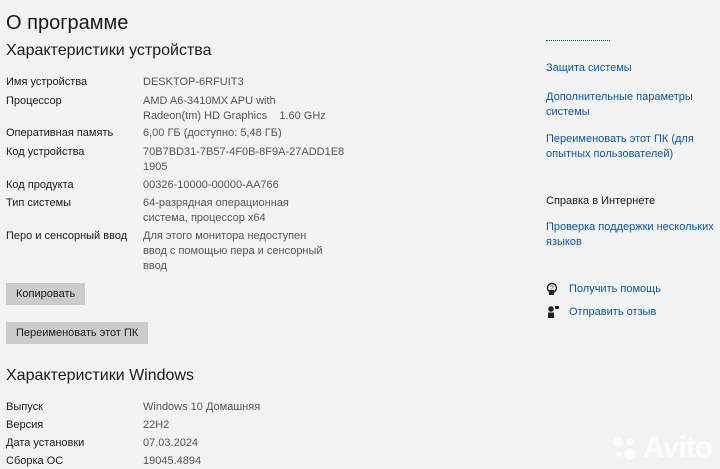  I want to click on os-build-value: 19045.4894, so click(172, 461).